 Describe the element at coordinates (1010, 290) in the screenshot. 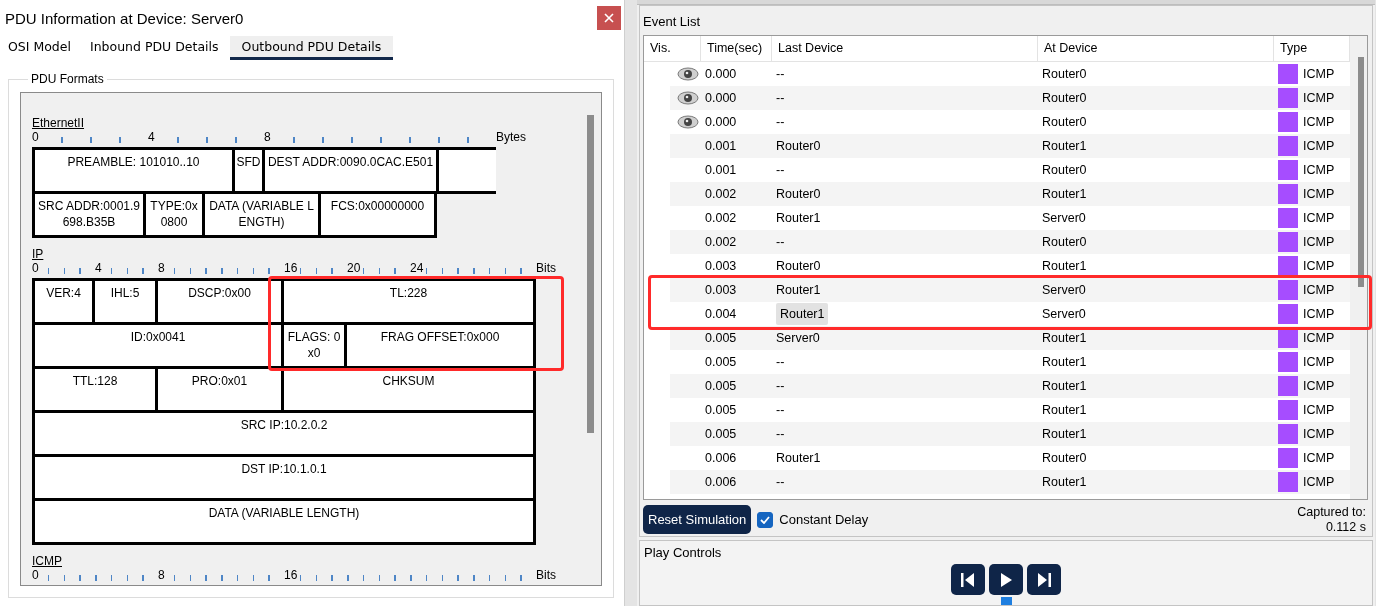

I see `event-row: 0.003 Router1 Server0 ICMP` at that location.